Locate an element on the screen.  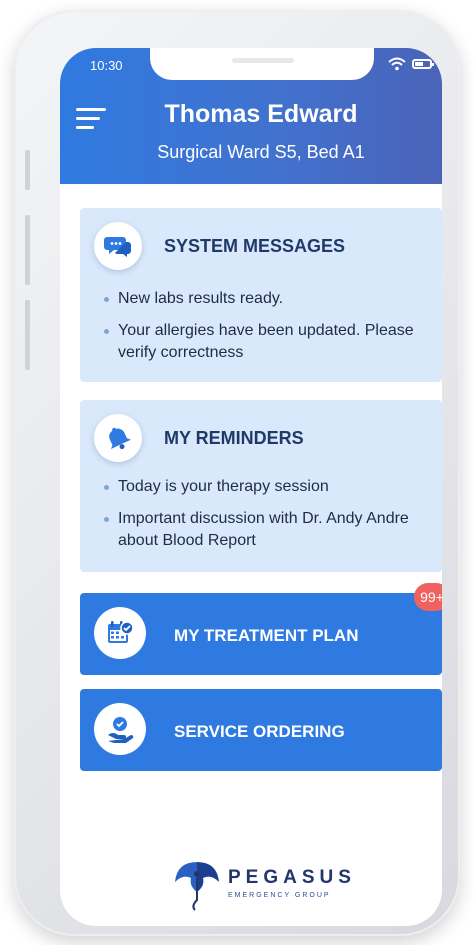
notification-badge: 99+ is located at coordinates (428, 597).